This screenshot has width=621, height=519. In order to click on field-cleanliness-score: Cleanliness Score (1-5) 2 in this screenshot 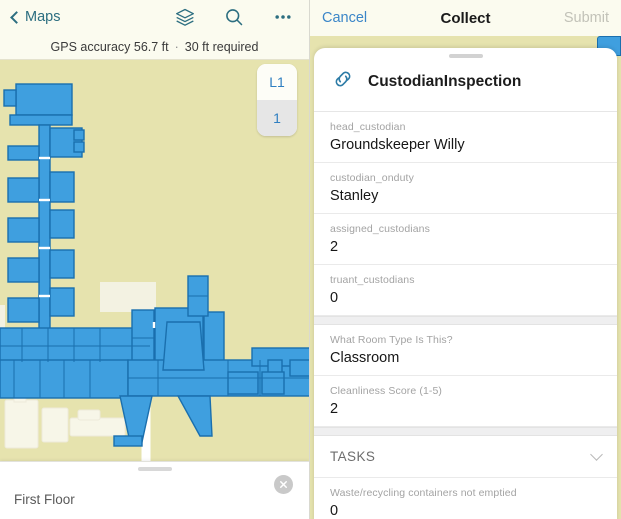, I will do `click(465, 401)`.